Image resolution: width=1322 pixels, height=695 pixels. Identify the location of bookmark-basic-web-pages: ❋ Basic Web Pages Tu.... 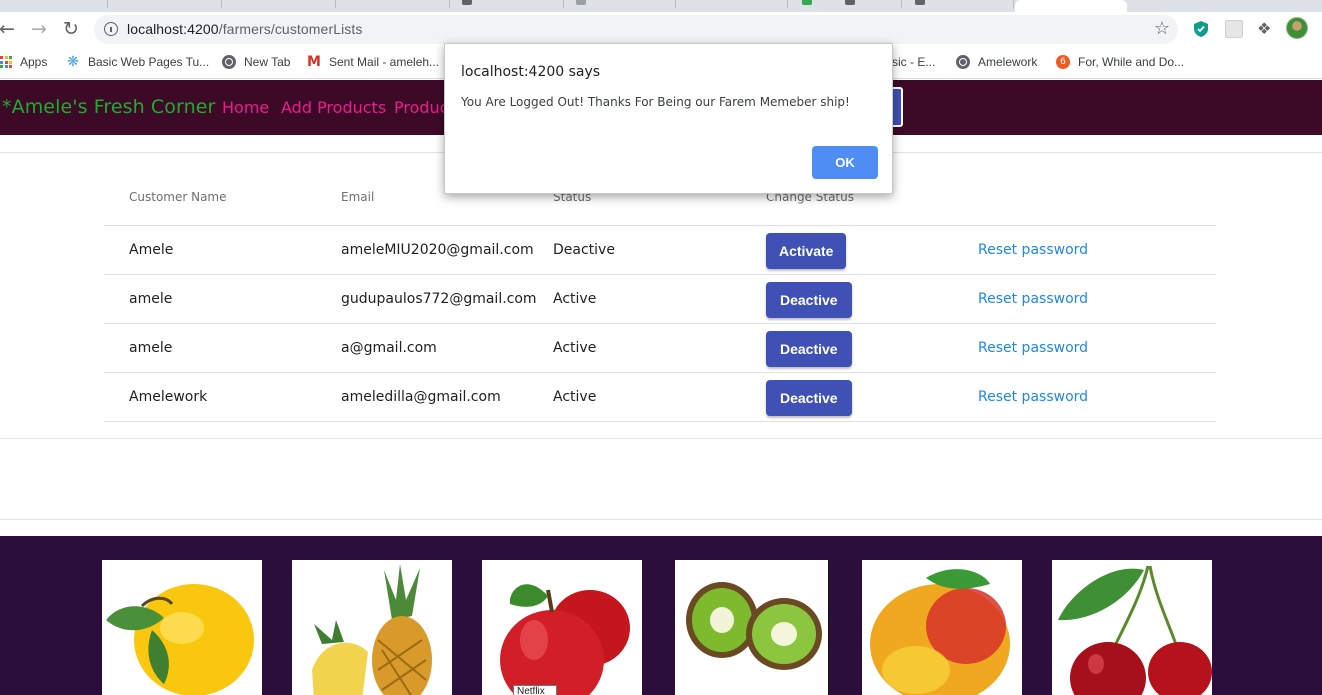
(137, 62).